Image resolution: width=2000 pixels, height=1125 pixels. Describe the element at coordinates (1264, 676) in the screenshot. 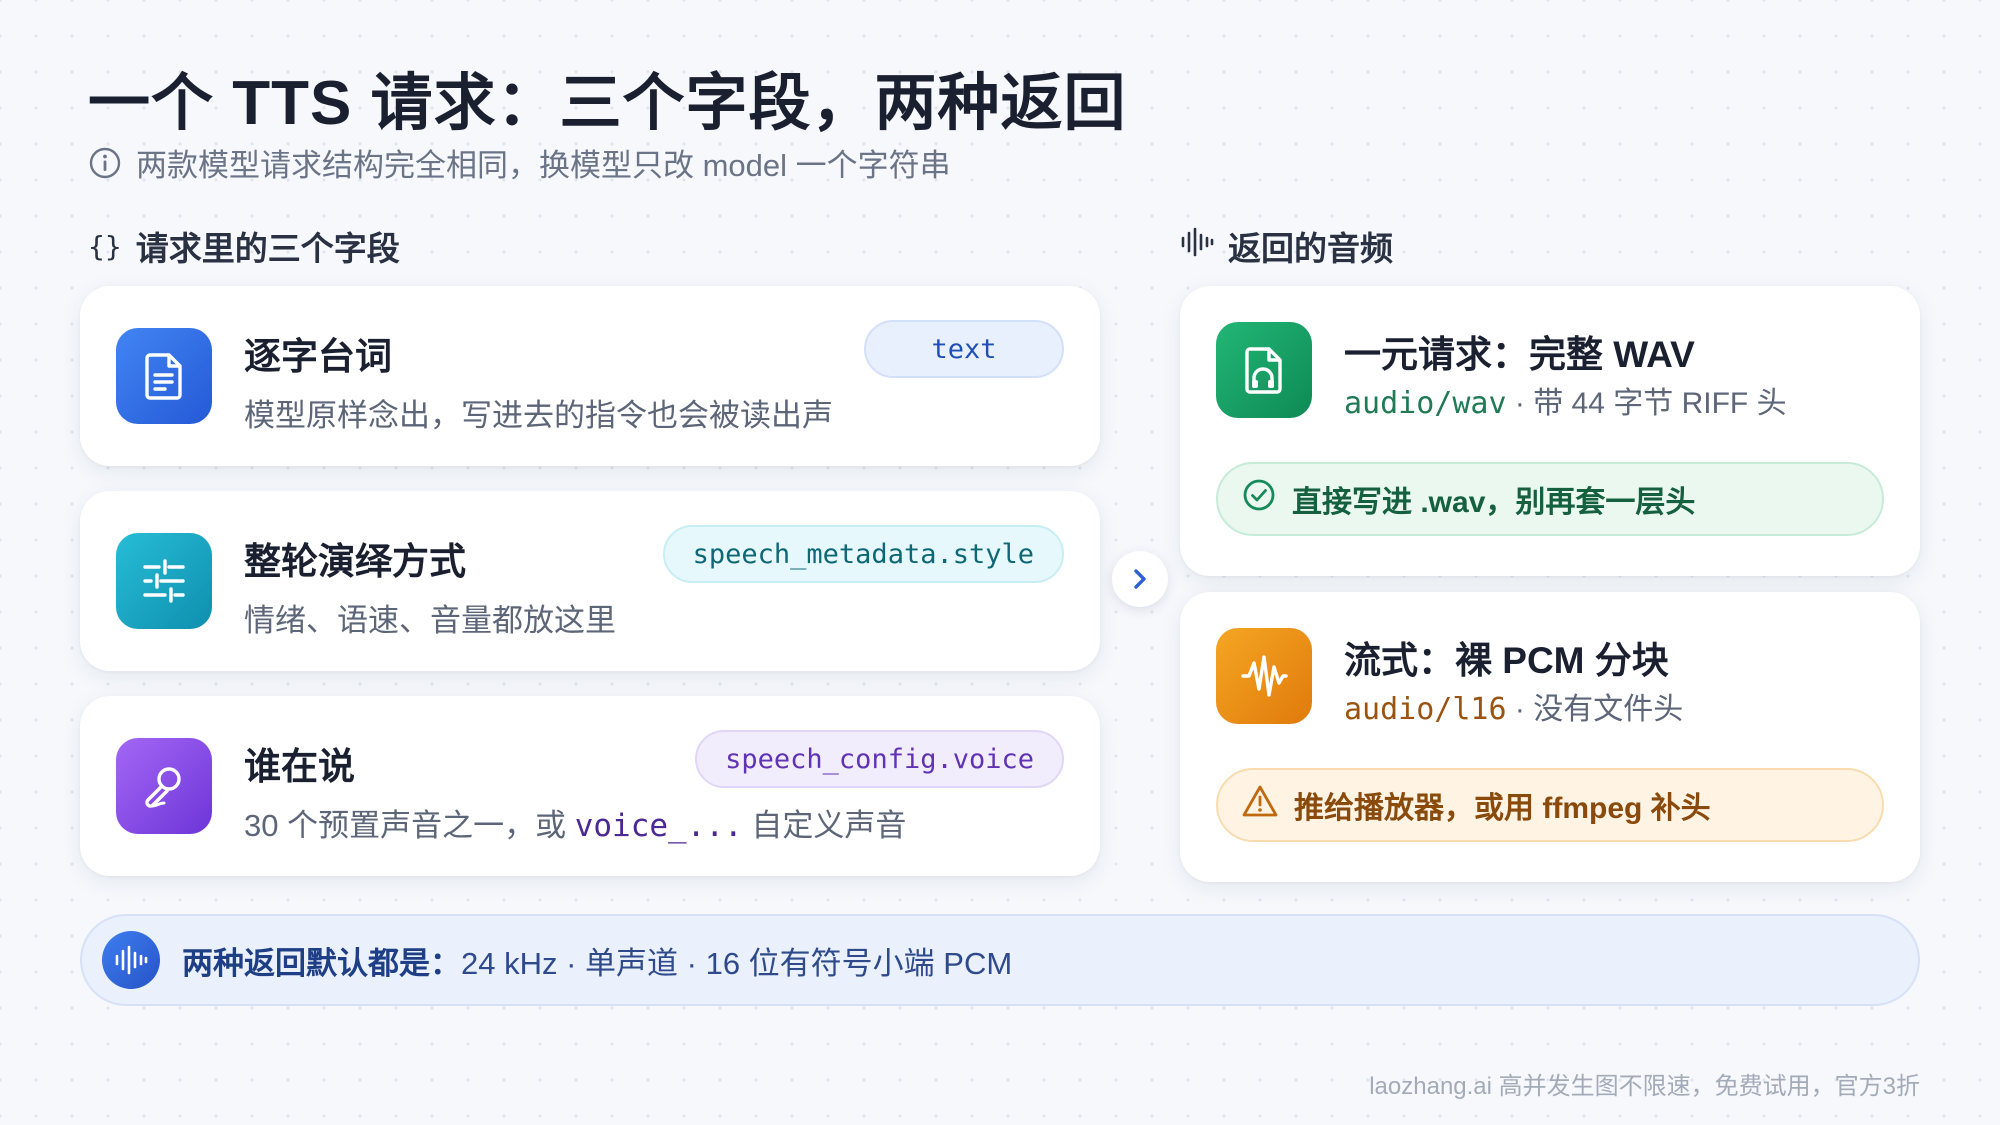

I see `waveform-icon` at that location.